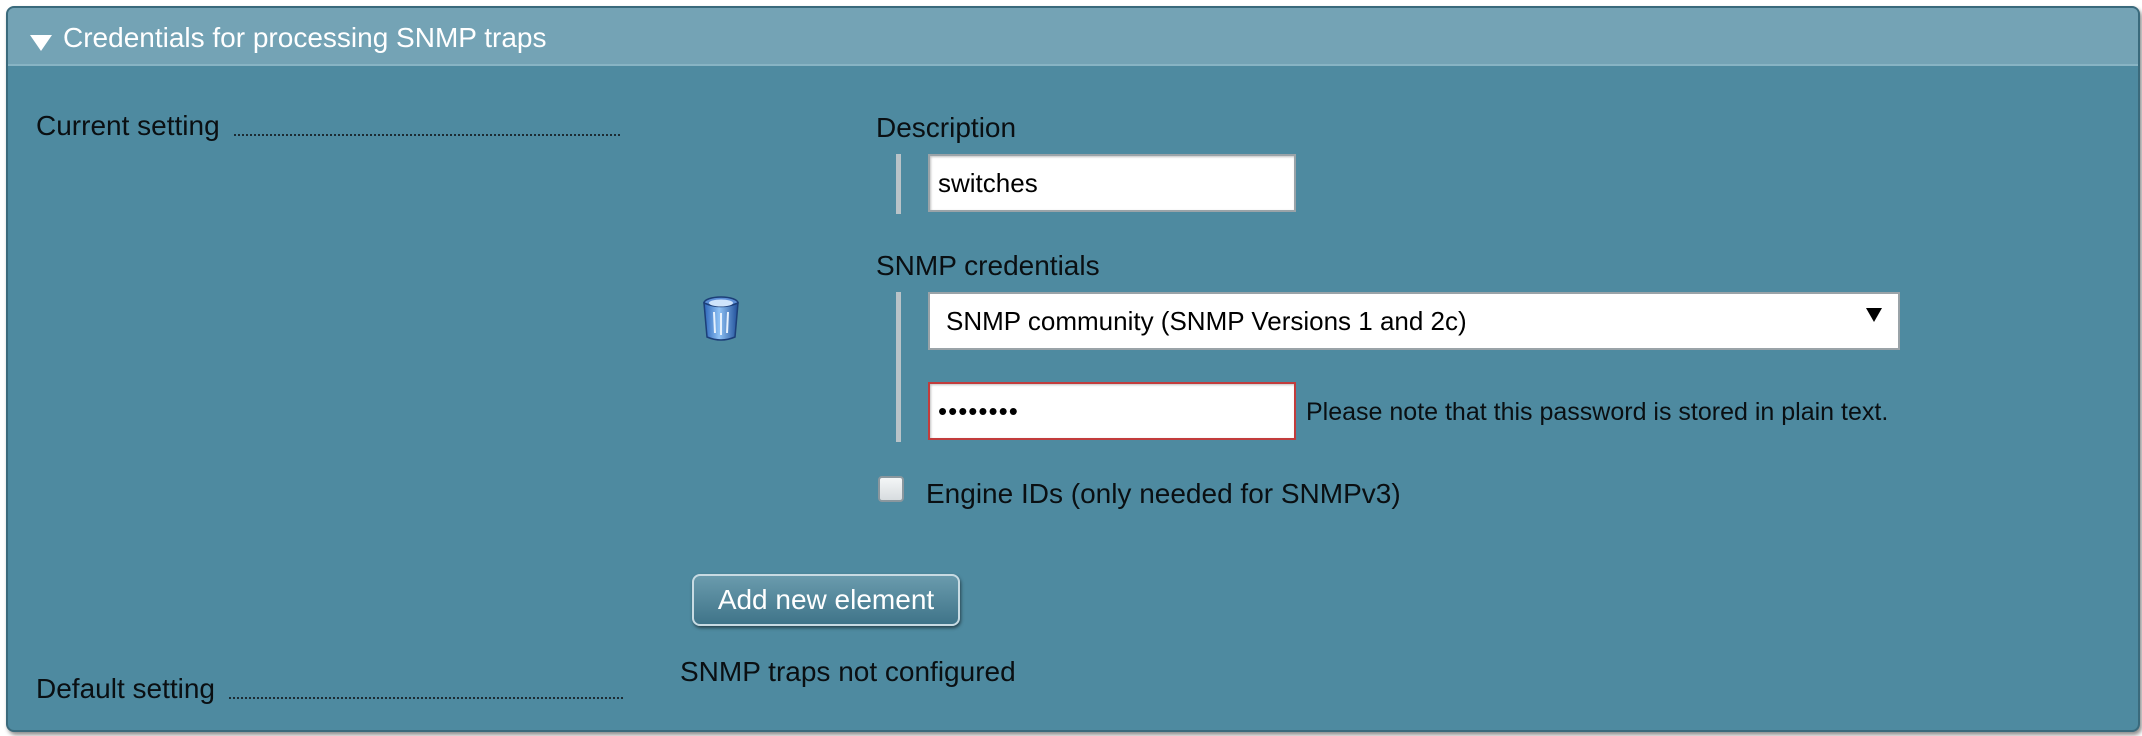 The height and width of the screenshot is (736, 2142). What do you see at coordinates (988, 265) in the screenshot?
I see `snmp-credentials-label: SNMP credentials` at bounding box center [988, 265].